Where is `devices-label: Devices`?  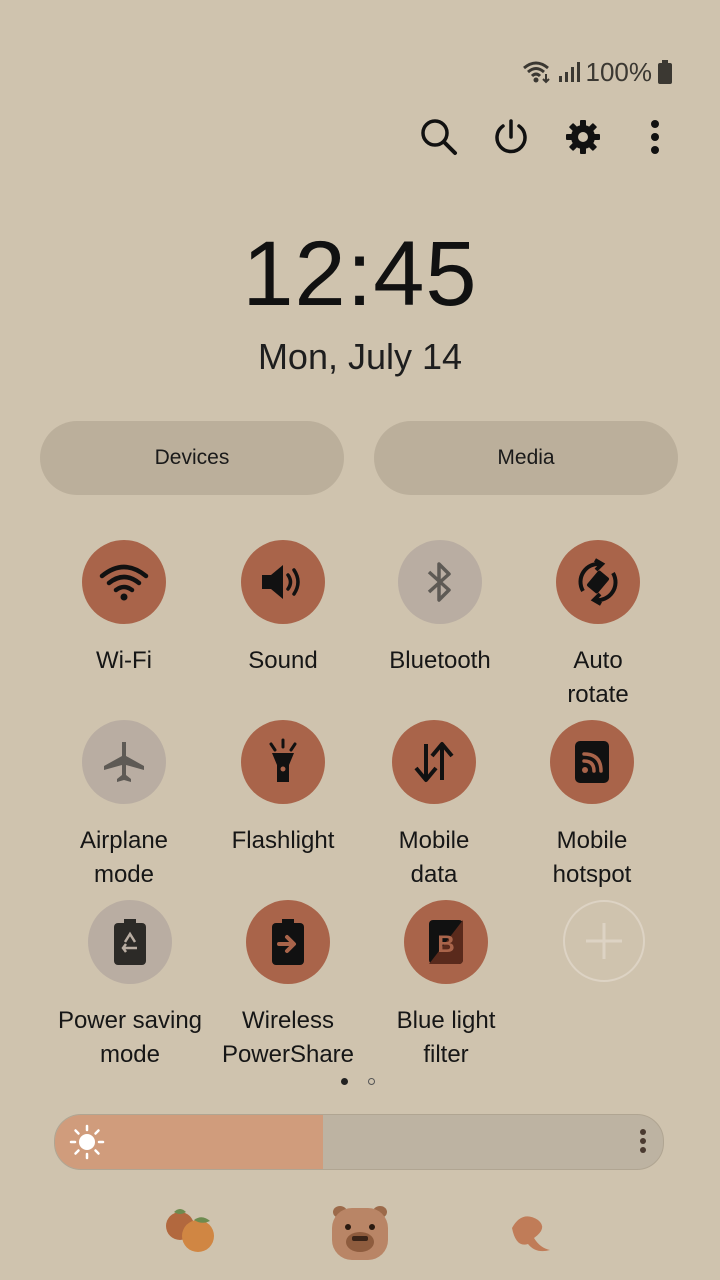
devices-label: Devices is located at coordinates (192, 457).